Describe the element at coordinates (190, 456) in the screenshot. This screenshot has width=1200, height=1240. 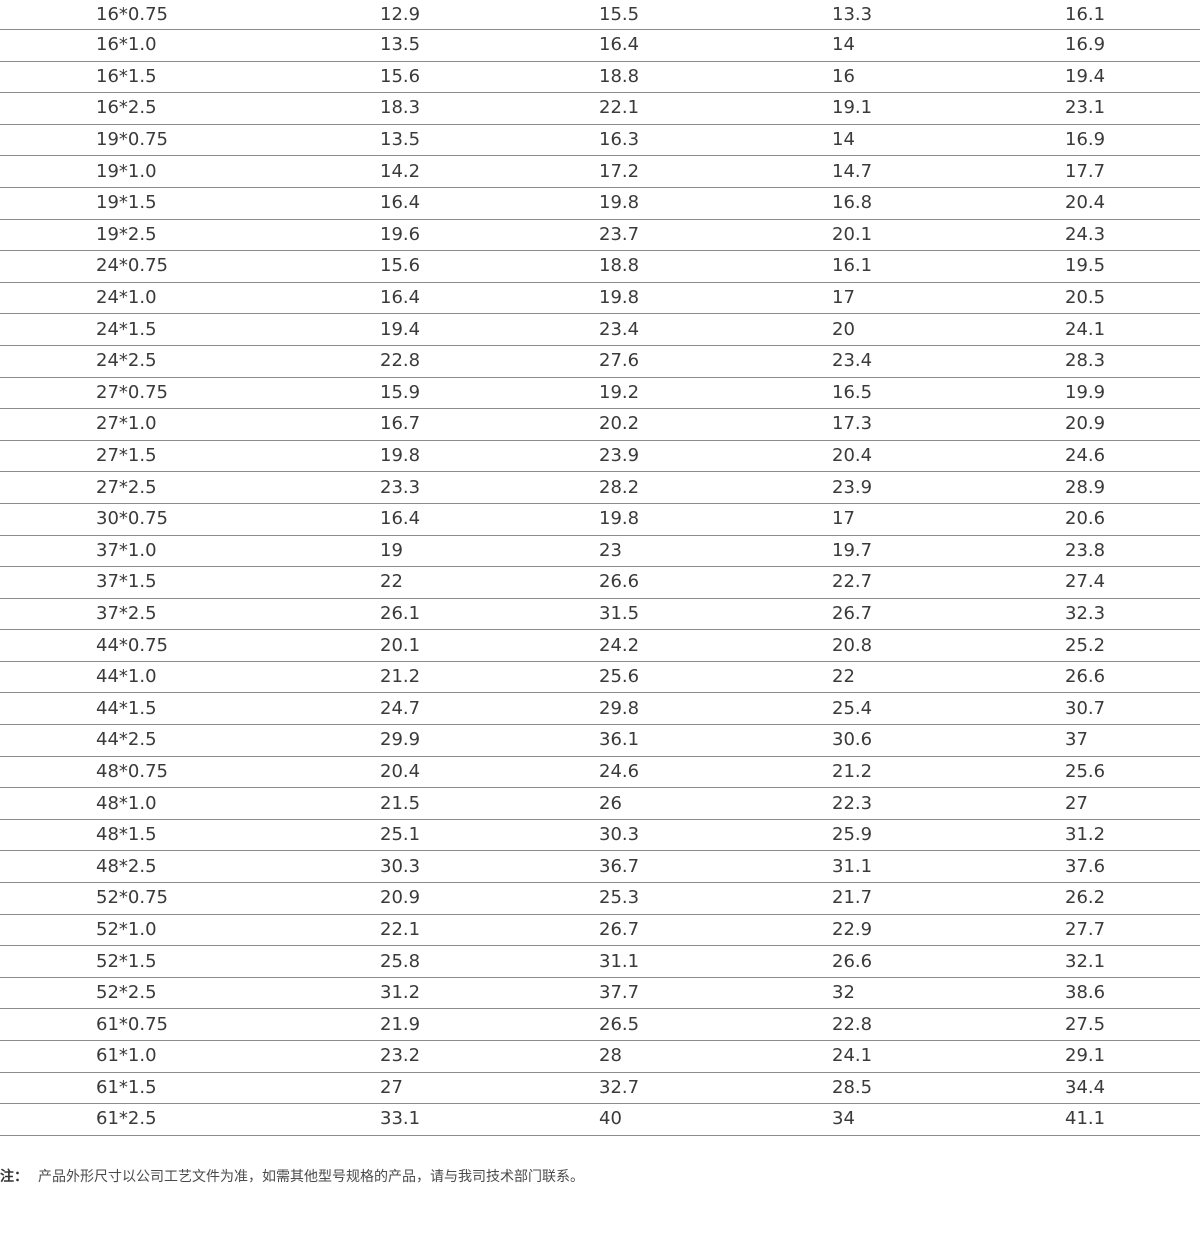
I see `spec-cell: 27*1.5` at that location.